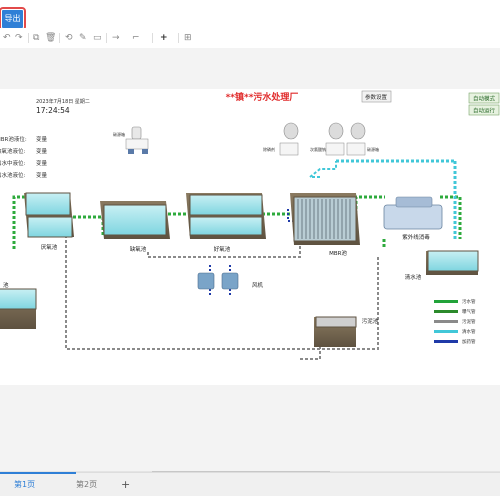 Image resolution: width=500 pixels, height=496 pixels. What do you see at coordinates (484, 99) in the screenshot?
I see `auto-mode-label: 自动模式` at bounding box center [484, 99].